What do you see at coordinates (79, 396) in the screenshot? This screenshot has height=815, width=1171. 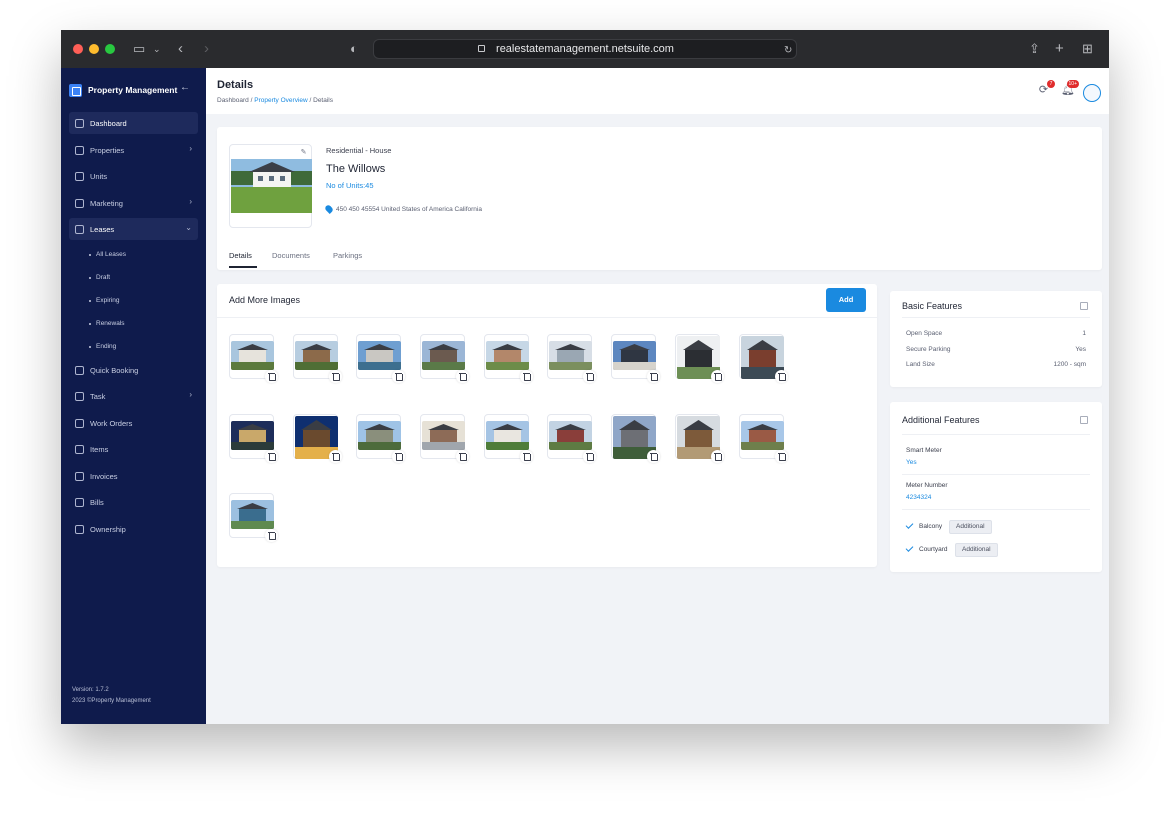 I see `clipboard-icon` at bounding box center [79, 396].